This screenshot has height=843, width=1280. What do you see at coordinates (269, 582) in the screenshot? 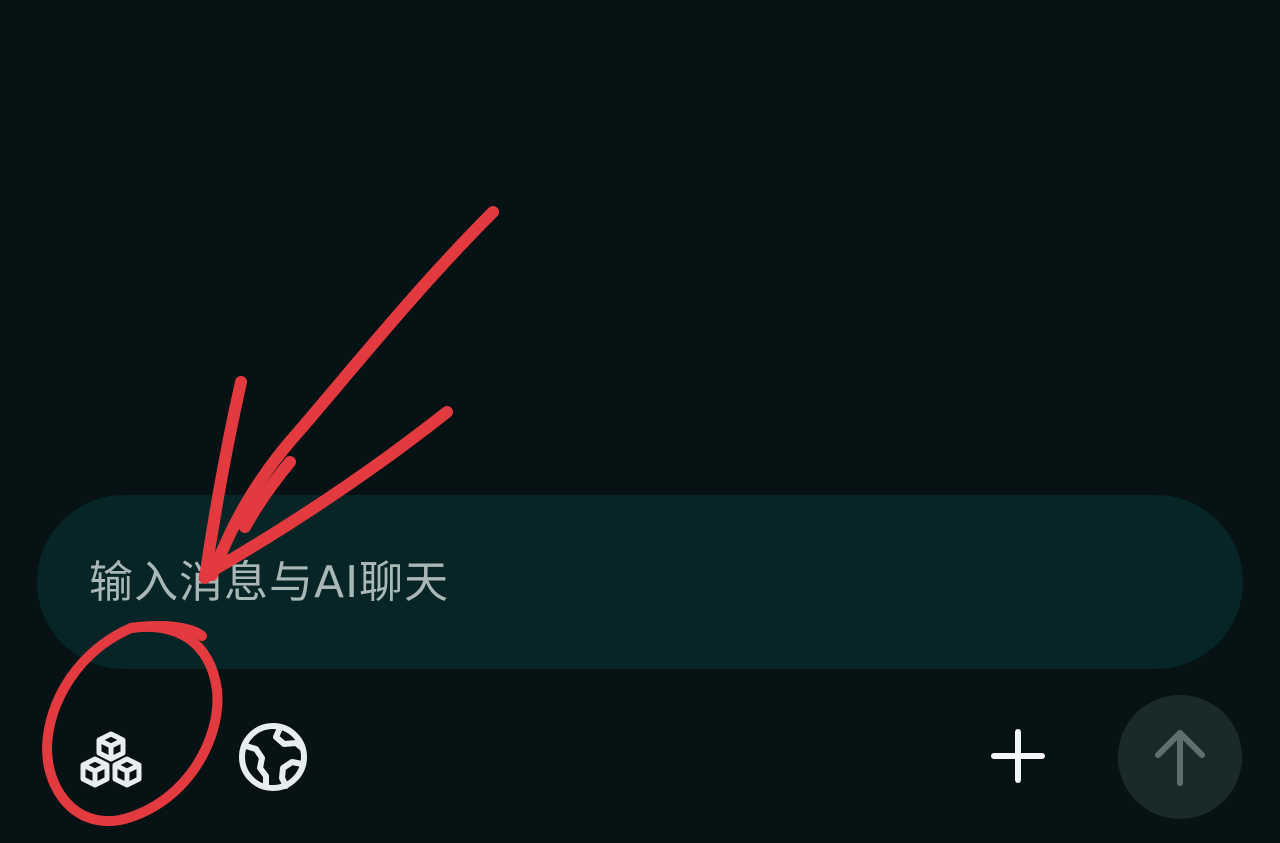
I see `message-input-placeholder: 输入消息与AI聊天` at bounding box center [269, 582].